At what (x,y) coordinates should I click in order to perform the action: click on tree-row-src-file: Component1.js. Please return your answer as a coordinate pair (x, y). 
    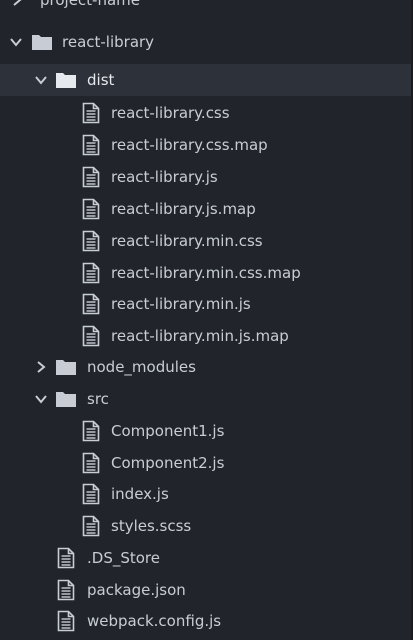
    Looking at the image, I should click on (206, 431).